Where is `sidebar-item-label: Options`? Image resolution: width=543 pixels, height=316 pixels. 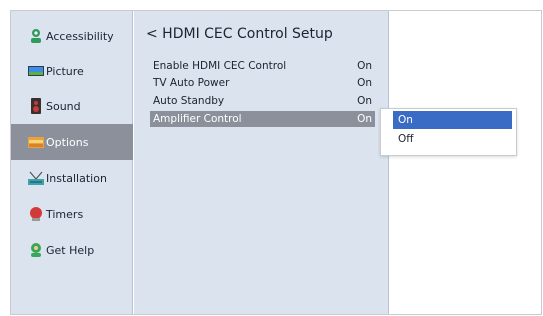 sidebar-item-label: Options is located at coordinates (67, 142).